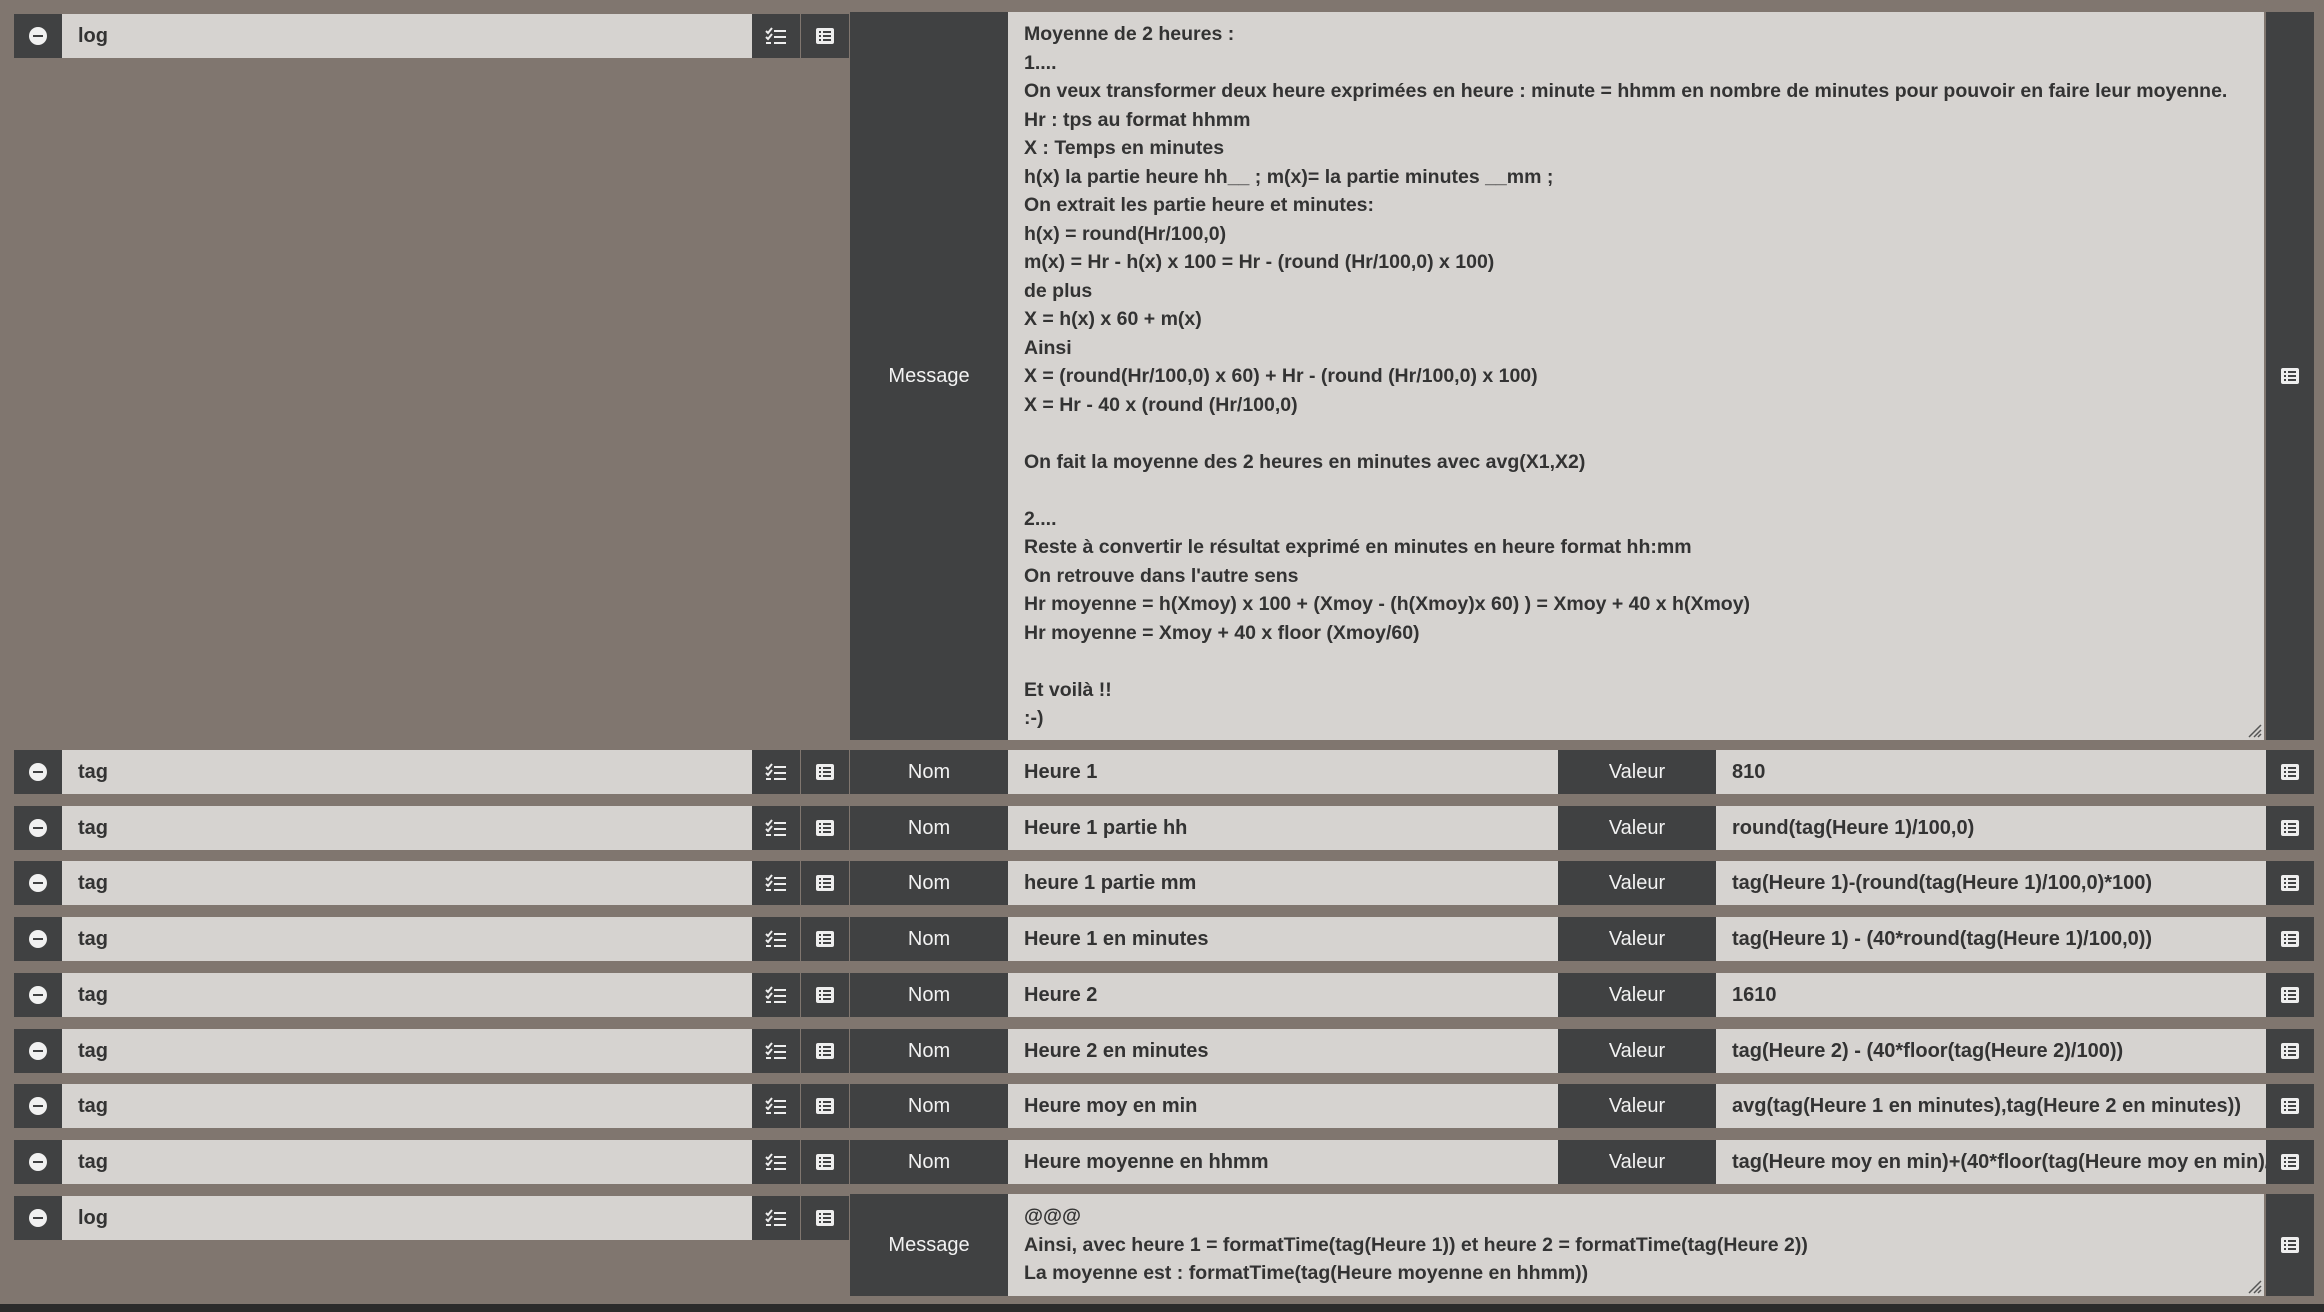  Describe the element at coordinates (1283, 1051) in the screenshot. I see `nom-field: Heure 2 en minutes` at that location.